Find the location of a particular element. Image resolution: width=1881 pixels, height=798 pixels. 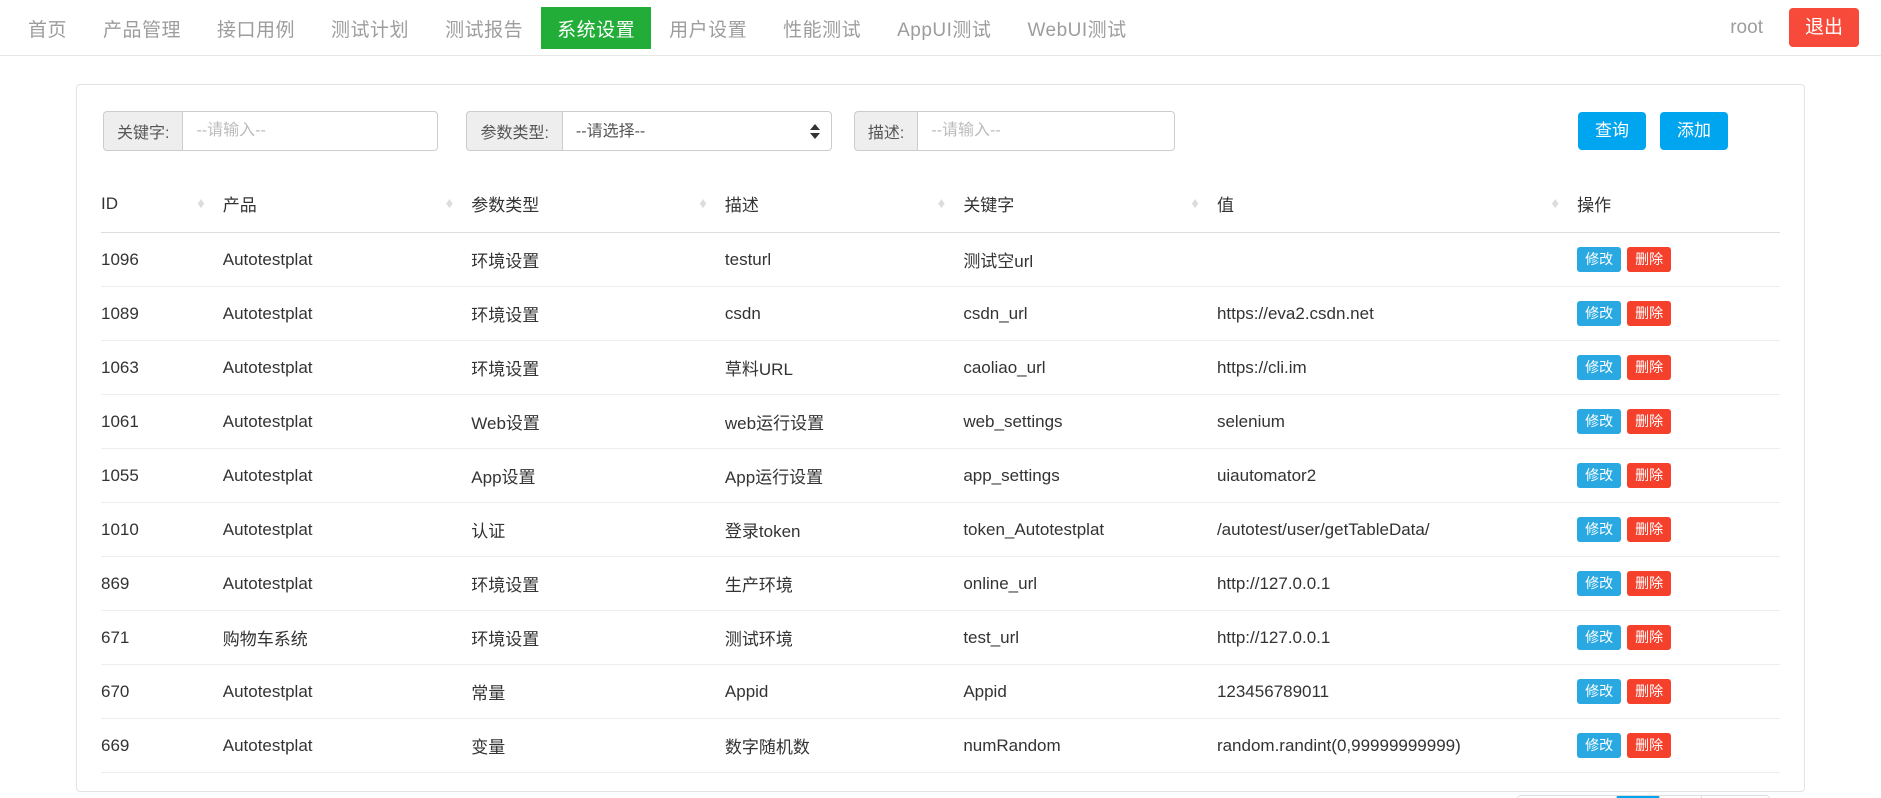

keyword-input is located at coordinates (310, 131).